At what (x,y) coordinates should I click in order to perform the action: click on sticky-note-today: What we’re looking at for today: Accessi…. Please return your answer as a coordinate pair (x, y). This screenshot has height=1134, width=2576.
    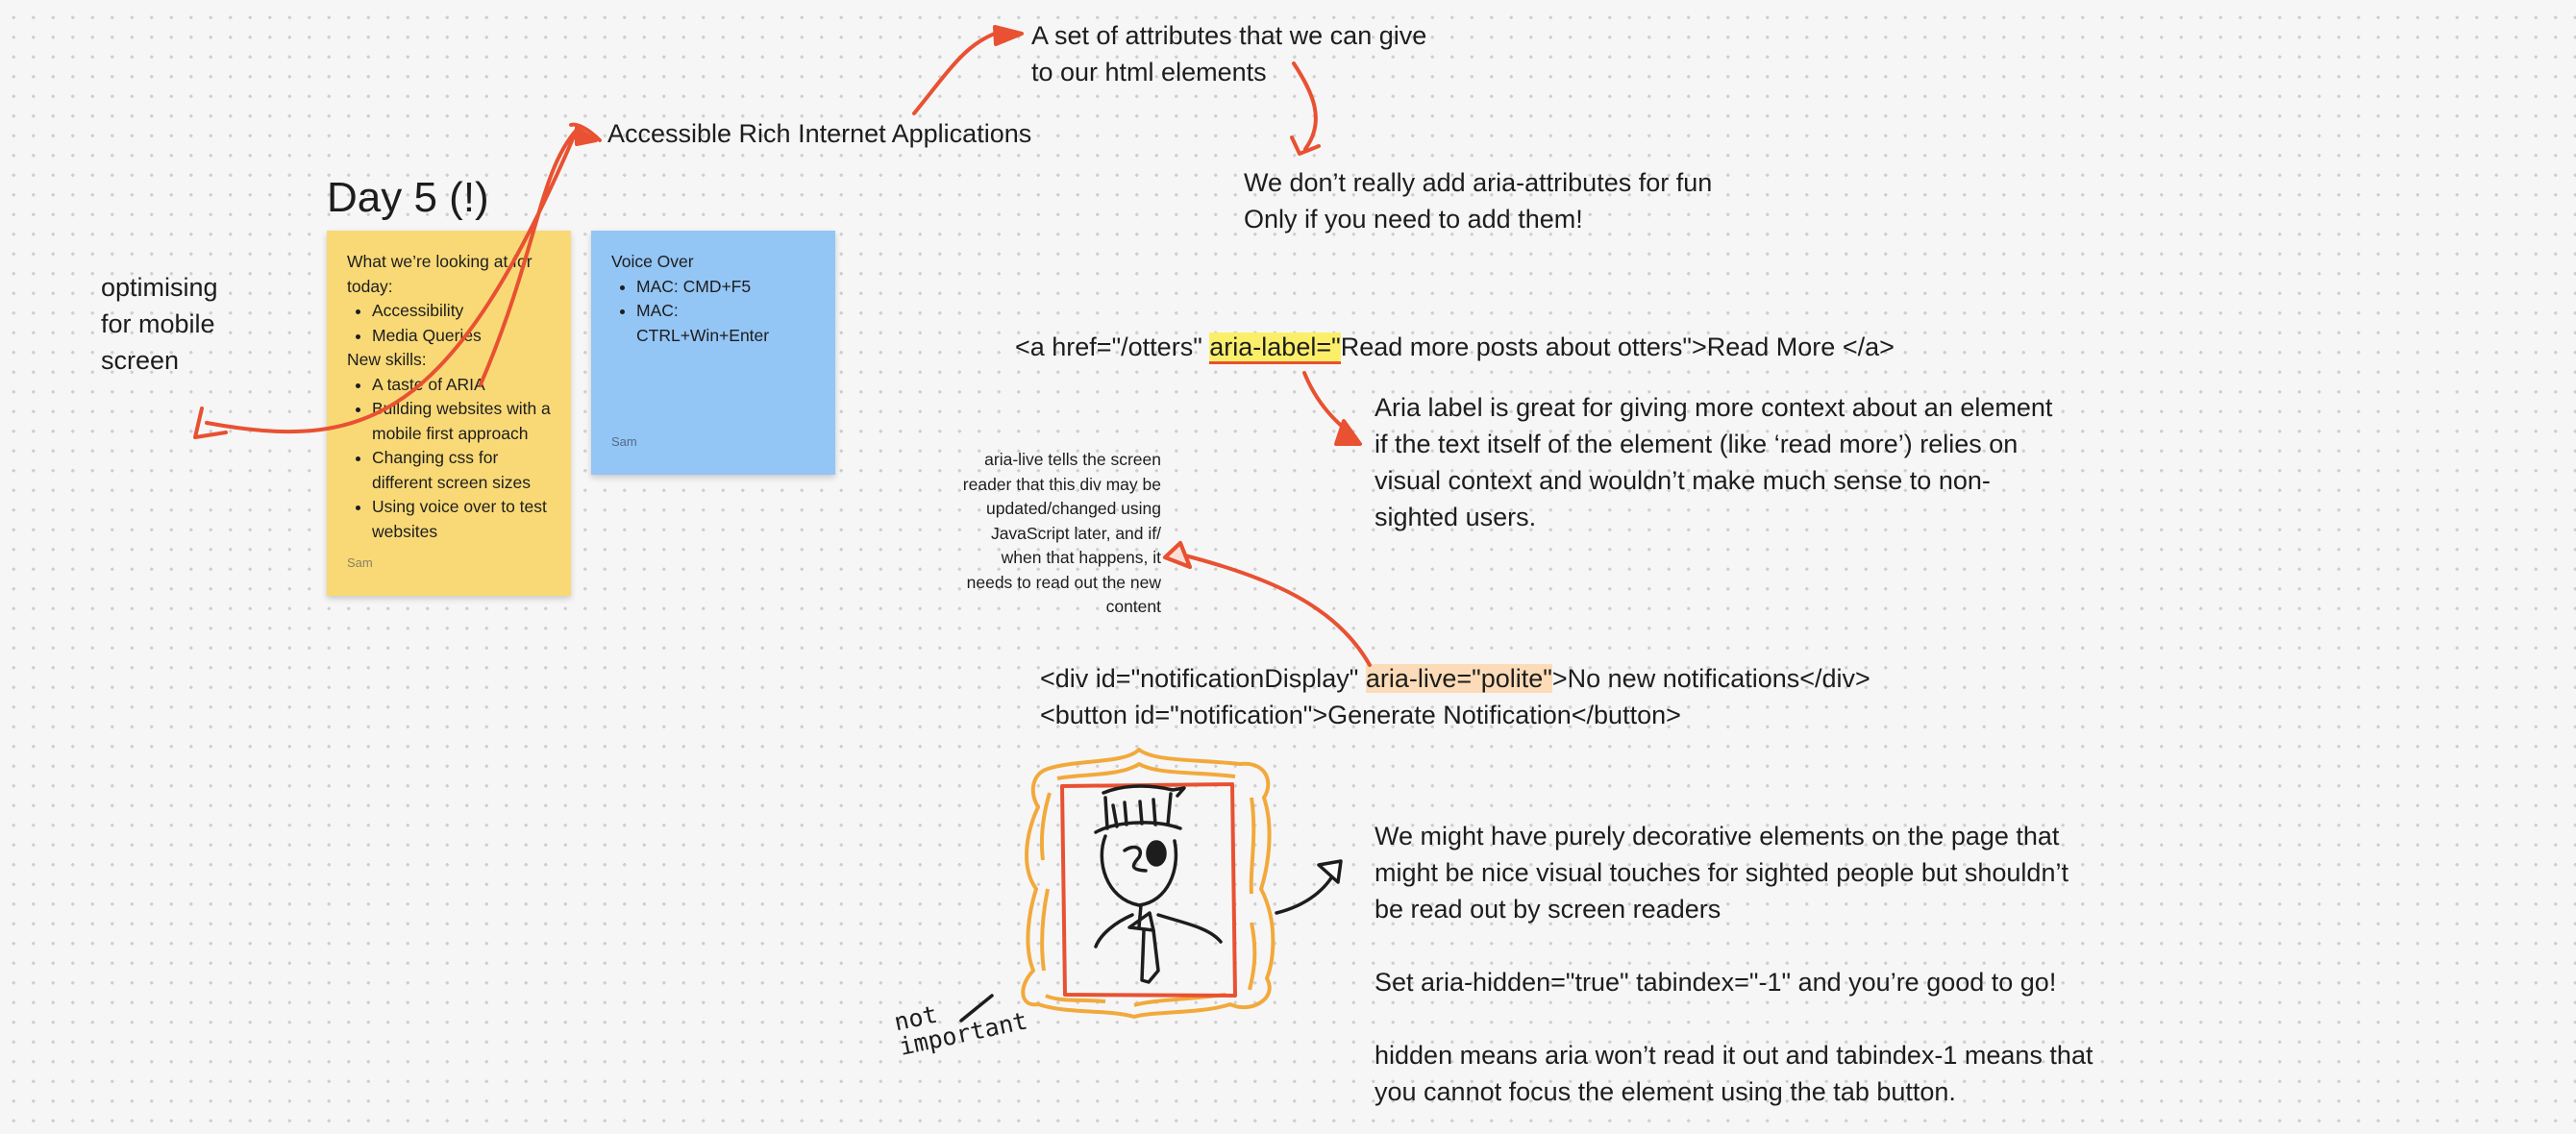
    Looking at the image, I should click on (449, 413).